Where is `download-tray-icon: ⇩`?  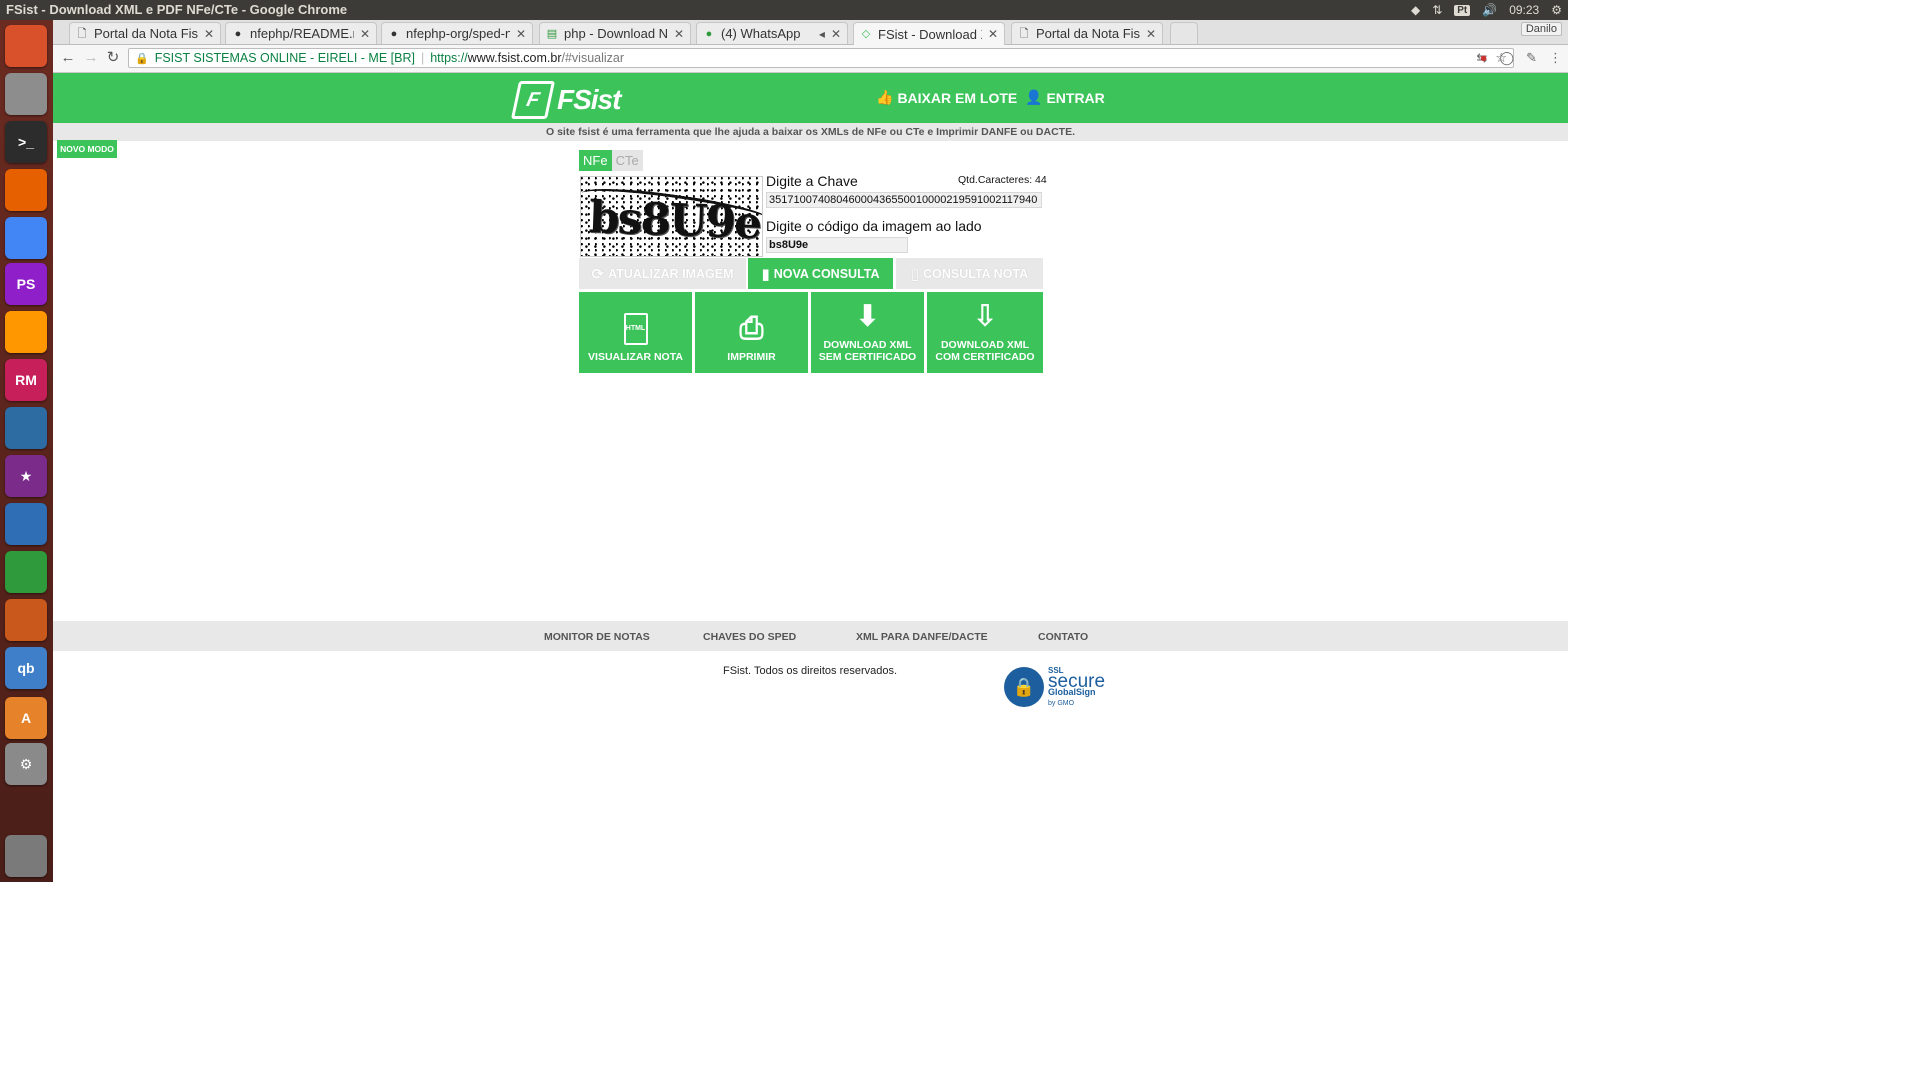 download-tray-icon: ⇩ is located at coordinates (985, 316).